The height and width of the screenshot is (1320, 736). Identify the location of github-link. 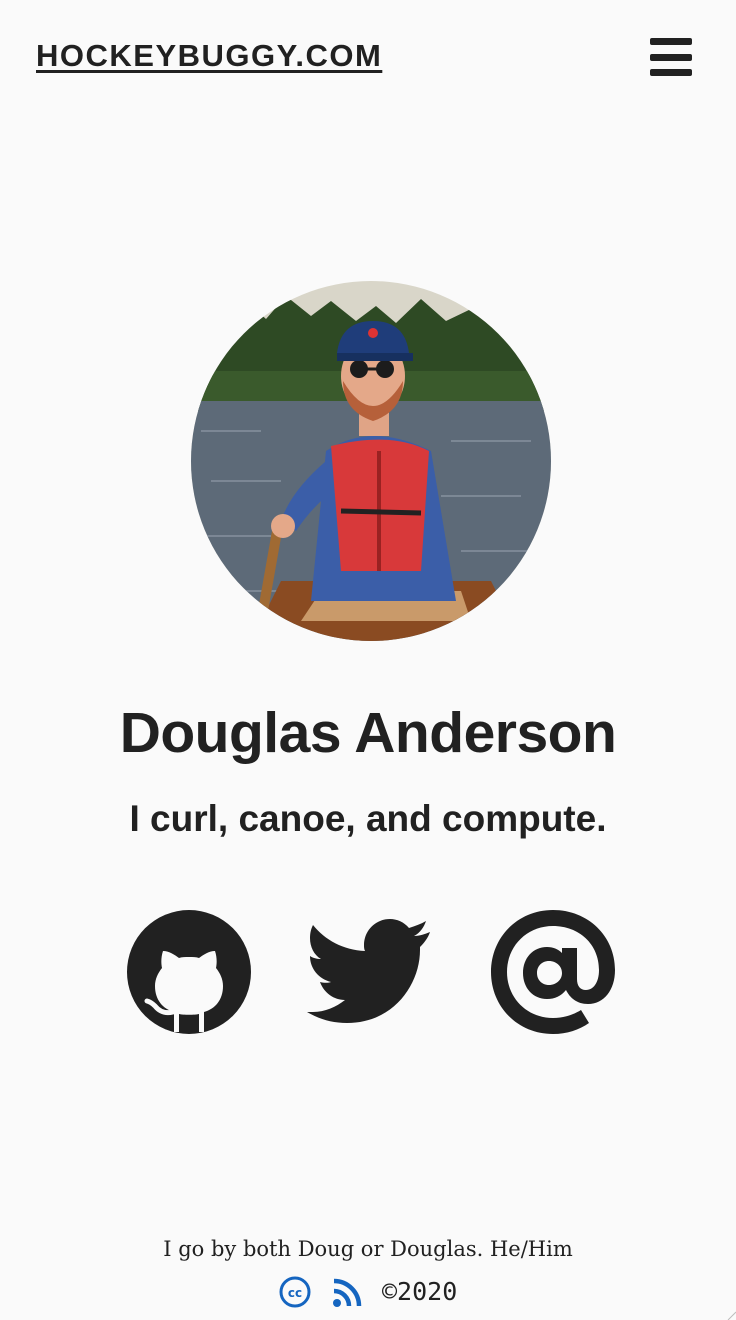
(189, 972).